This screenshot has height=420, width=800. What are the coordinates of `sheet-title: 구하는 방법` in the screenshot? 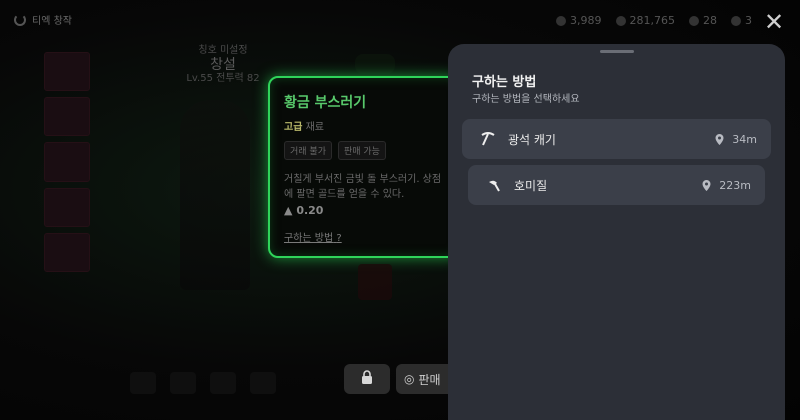 It's located at (504, 82).